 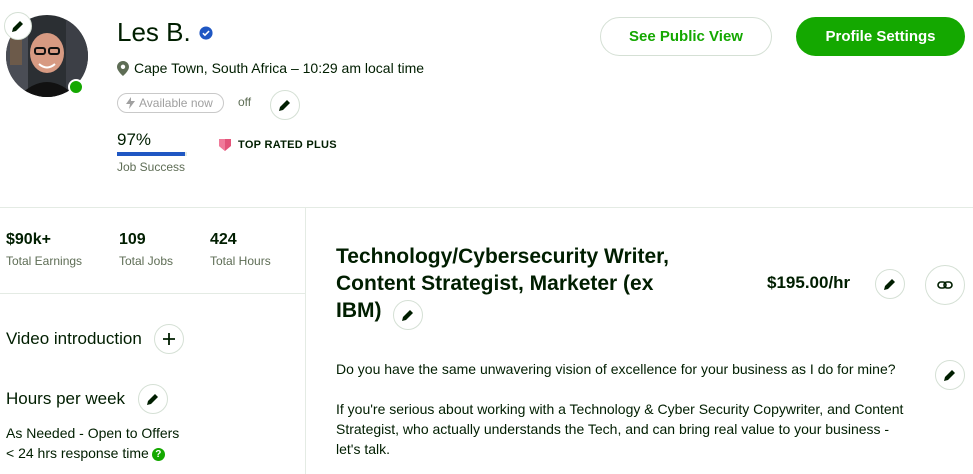 What do you see at coordinates (152, 293) in the screenshot?
I see `sidebar-divider` at bounding box center [152, 293].